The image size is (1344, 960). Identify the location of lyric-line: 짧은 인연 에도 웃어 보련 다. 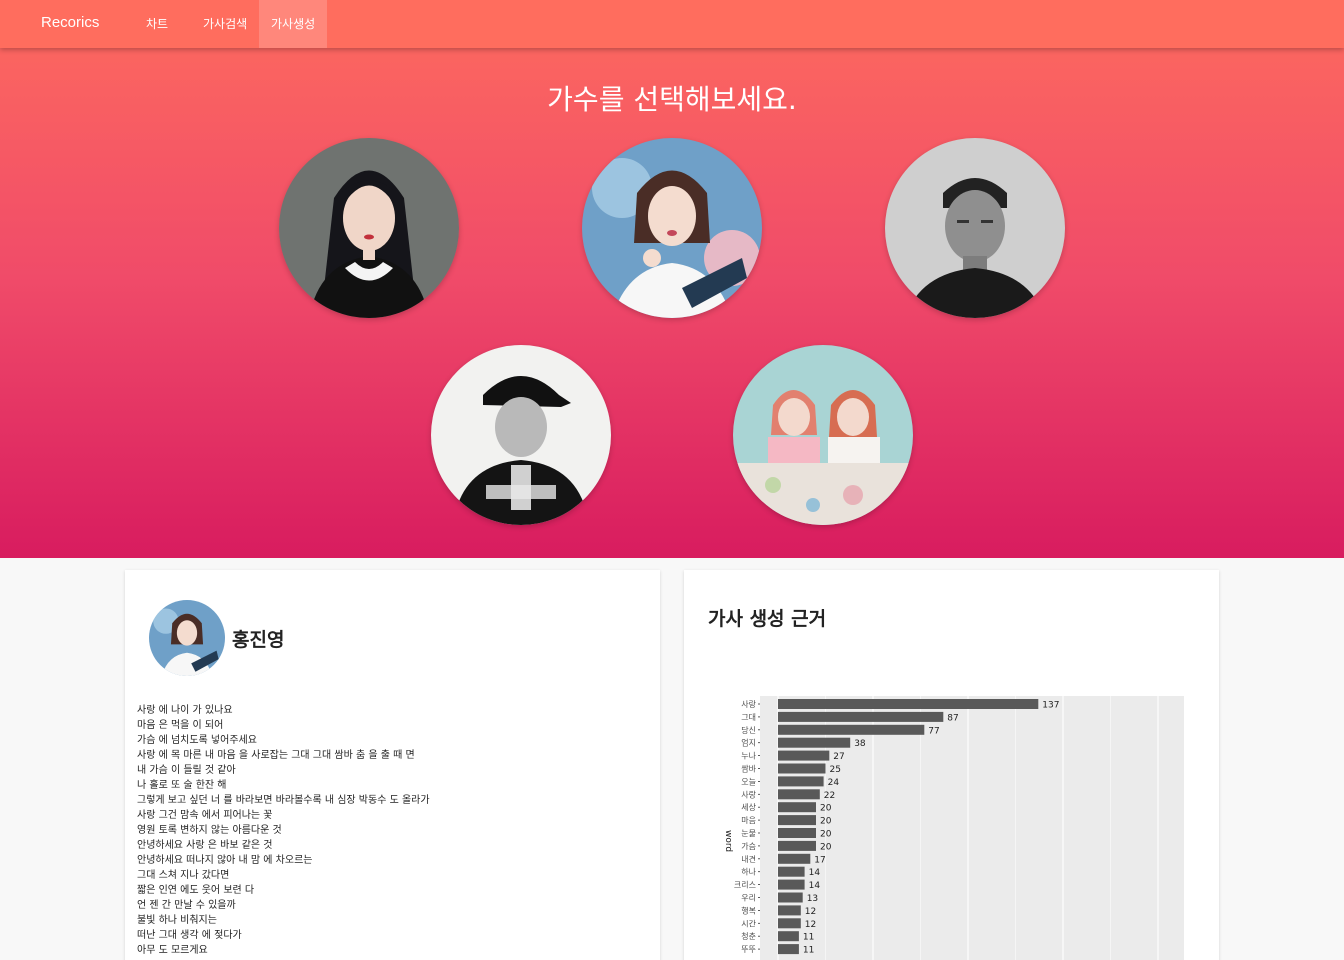
(196, 890).